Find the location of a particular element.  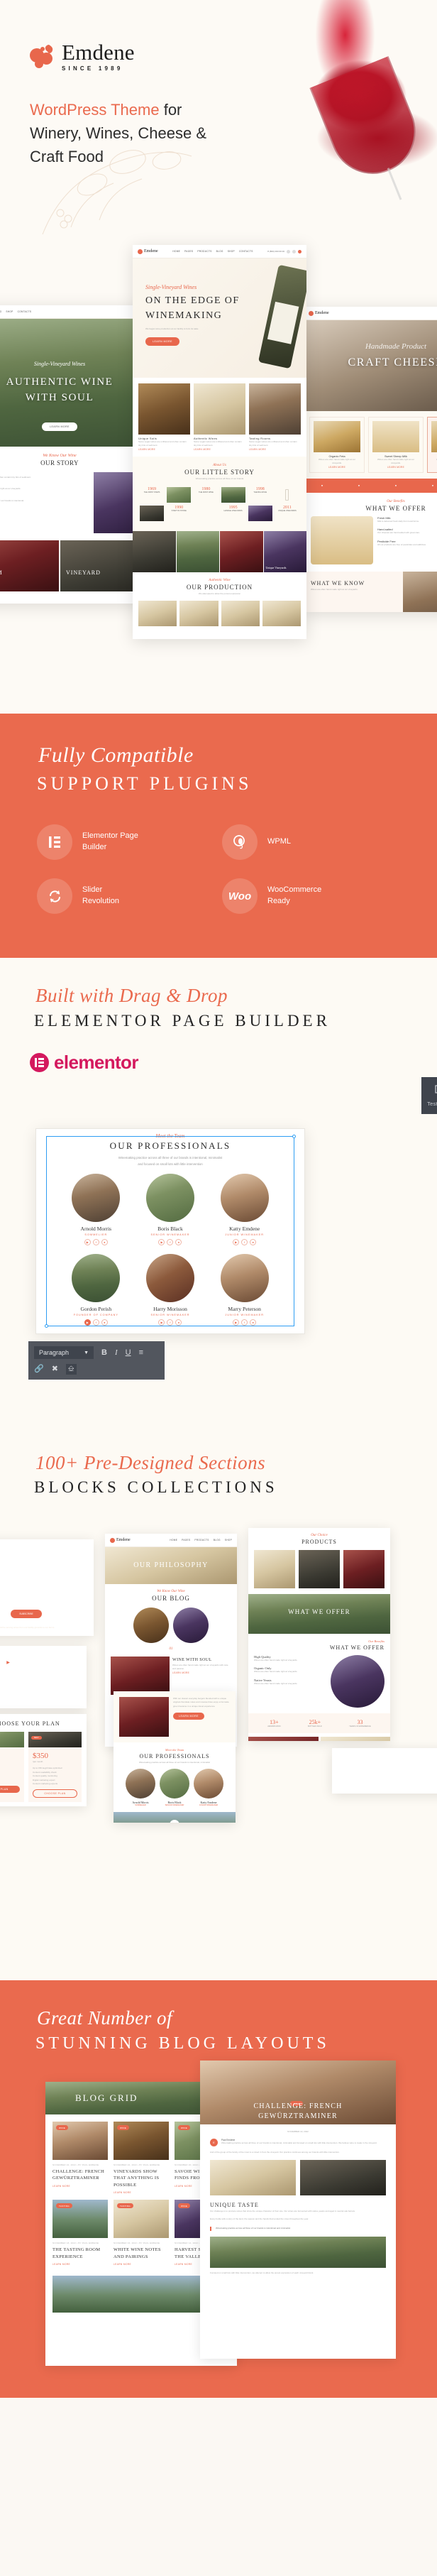

mockup-title: CRAFT CHEESE is located at coordinates (392, 362).